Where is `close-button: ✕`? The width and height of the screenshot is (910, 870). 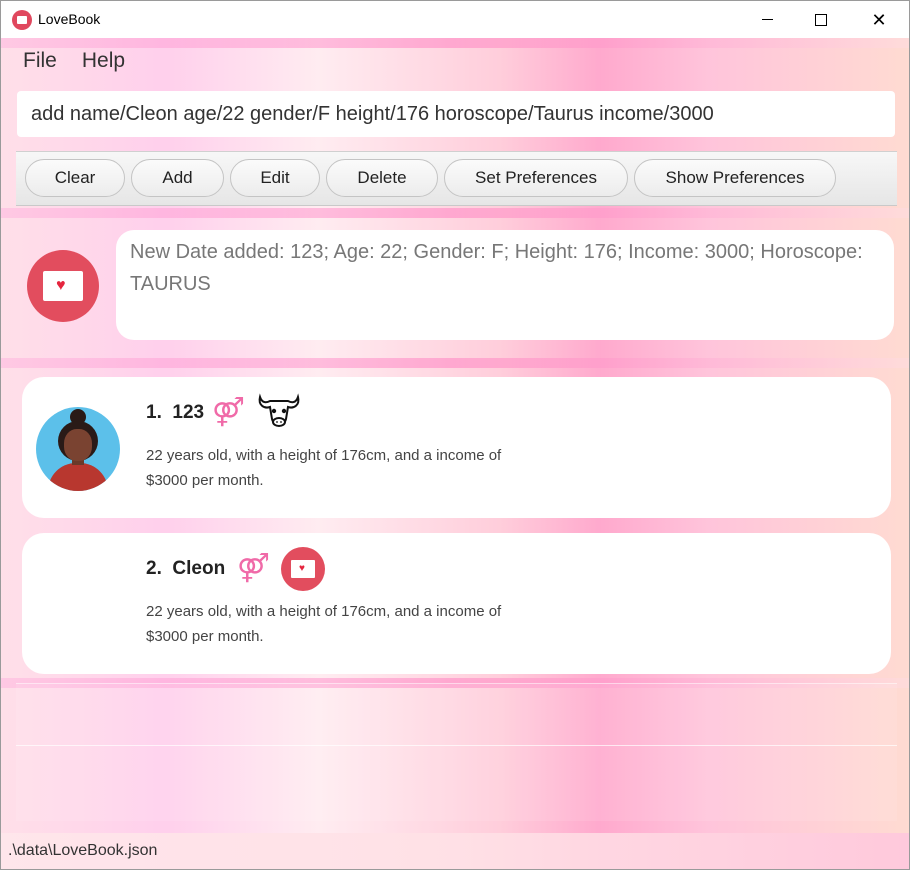
close-button: ✕ is located at coordinates (879, 19).